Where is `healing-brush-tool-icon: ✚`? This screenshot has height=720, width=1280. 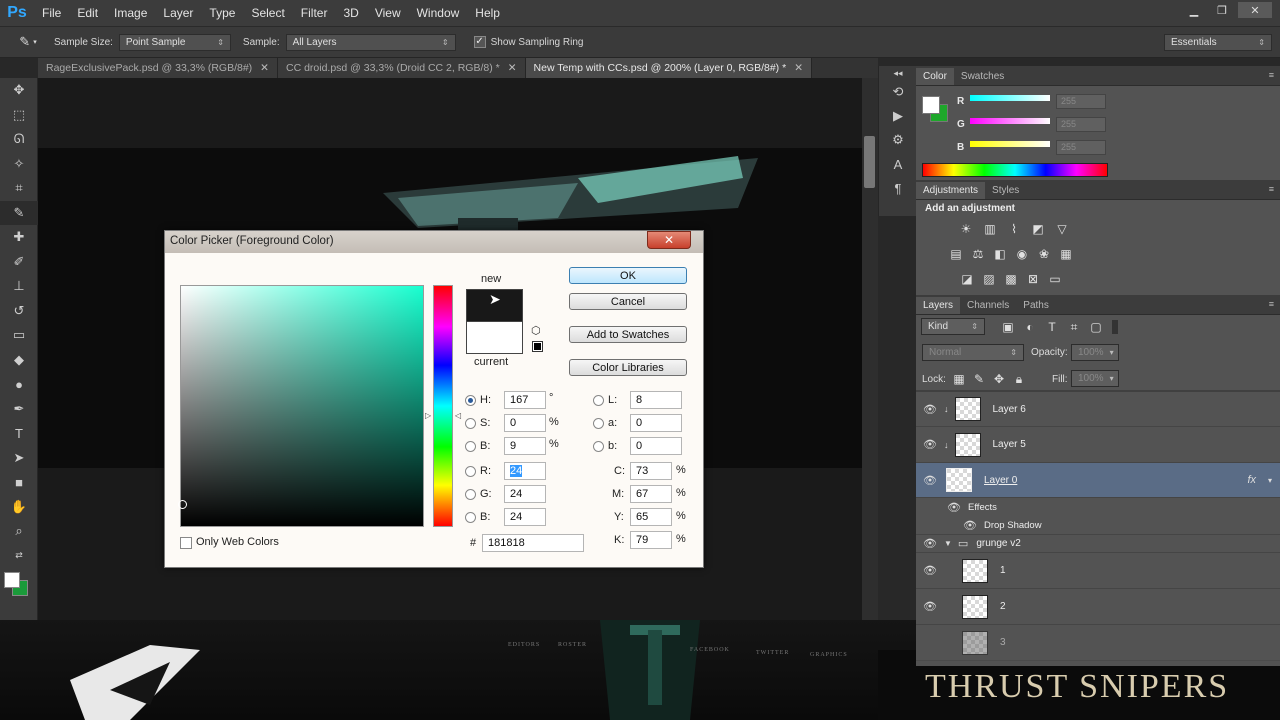
healing-brush-tool-icon: ✚ is located at coordinates (19, 237).